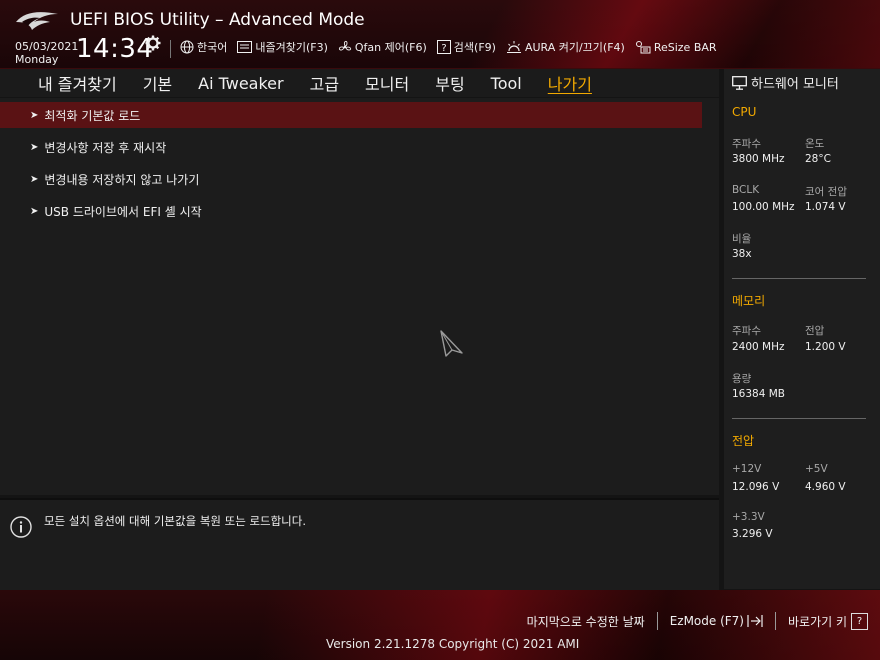 This screenshot has height=660, width=880. Describe the element at coordinates (826, 192) in the screenshot. I see `core-voltage-label: 코어 전압` at that location.